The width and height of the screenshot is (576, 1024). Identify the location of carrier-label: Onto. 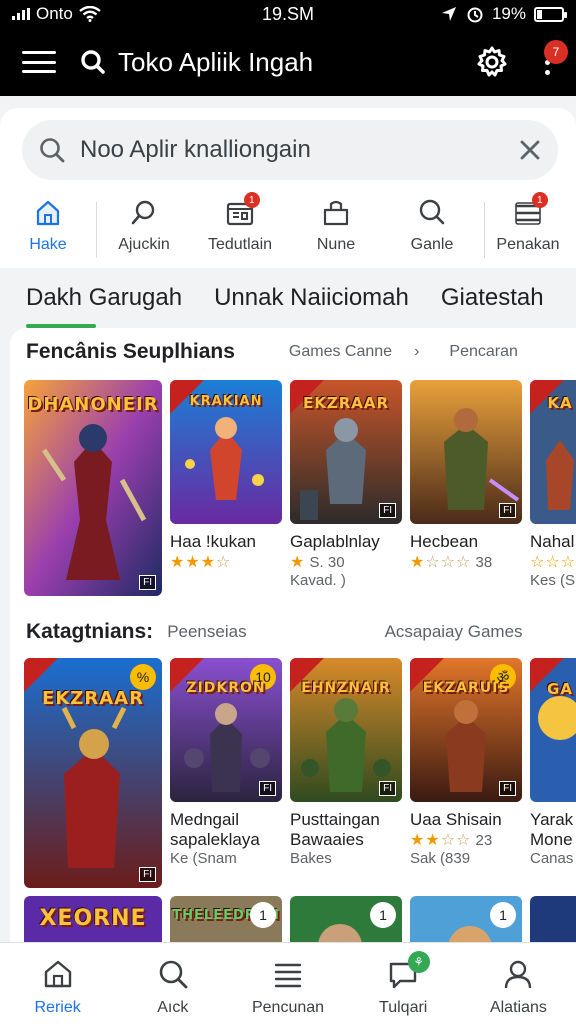
(54, 13).